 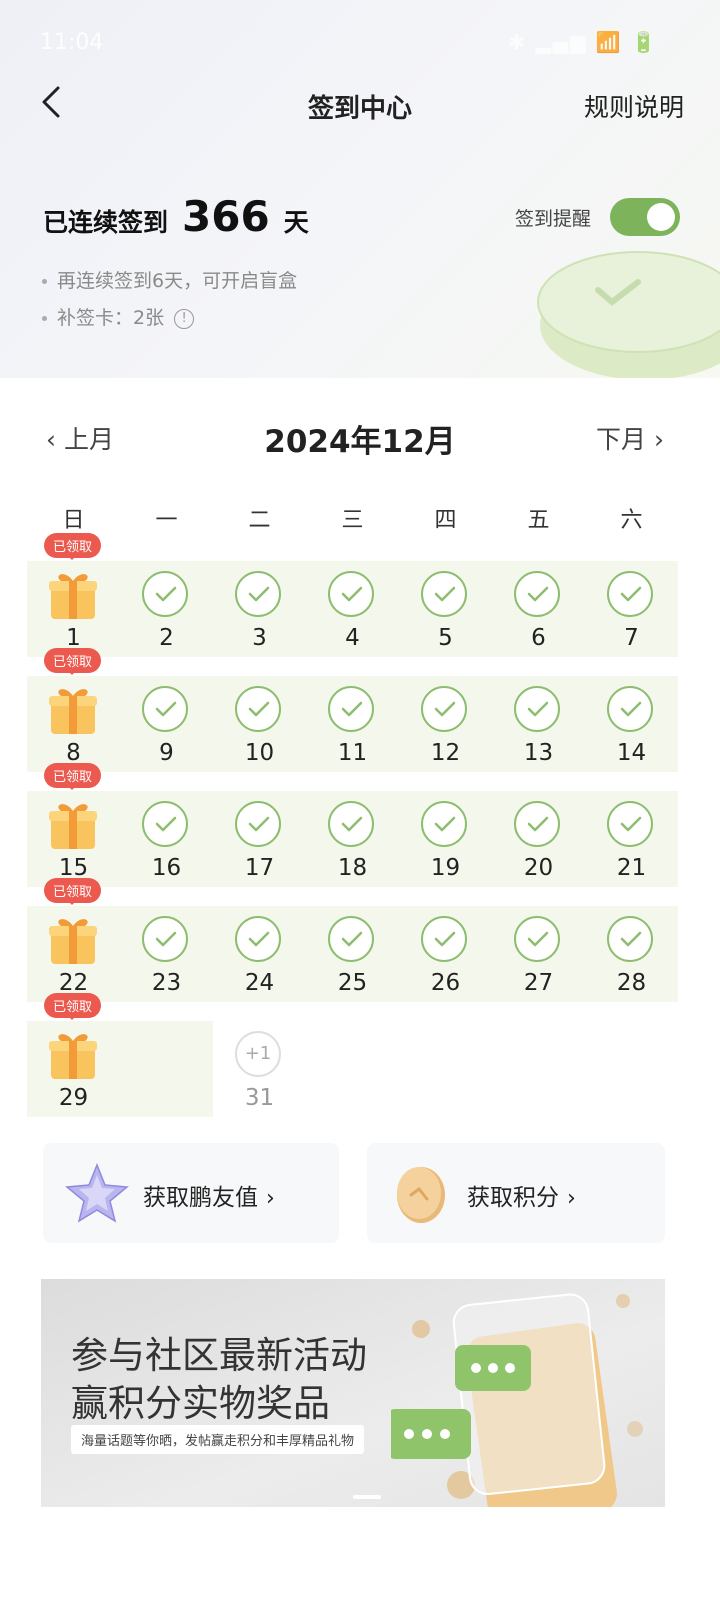 What do you see at coordinates (352, 753) in the screenshot?
I see `day-number: 11` at bounding box center [352, 753].